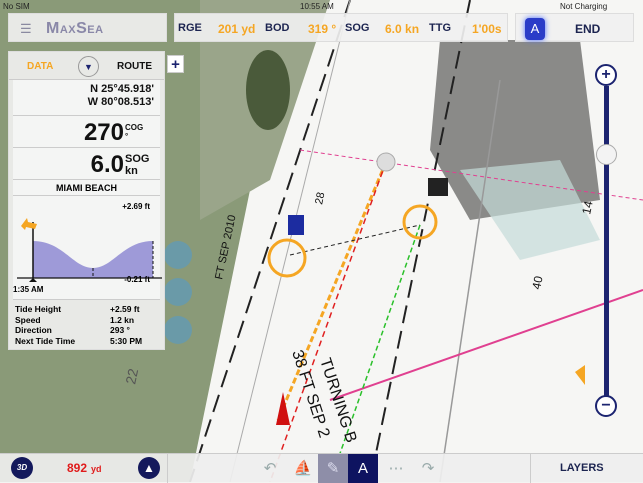 The image size is (643, 483). I want to click on stat-value: 1.2 kn, so click(122, 319).